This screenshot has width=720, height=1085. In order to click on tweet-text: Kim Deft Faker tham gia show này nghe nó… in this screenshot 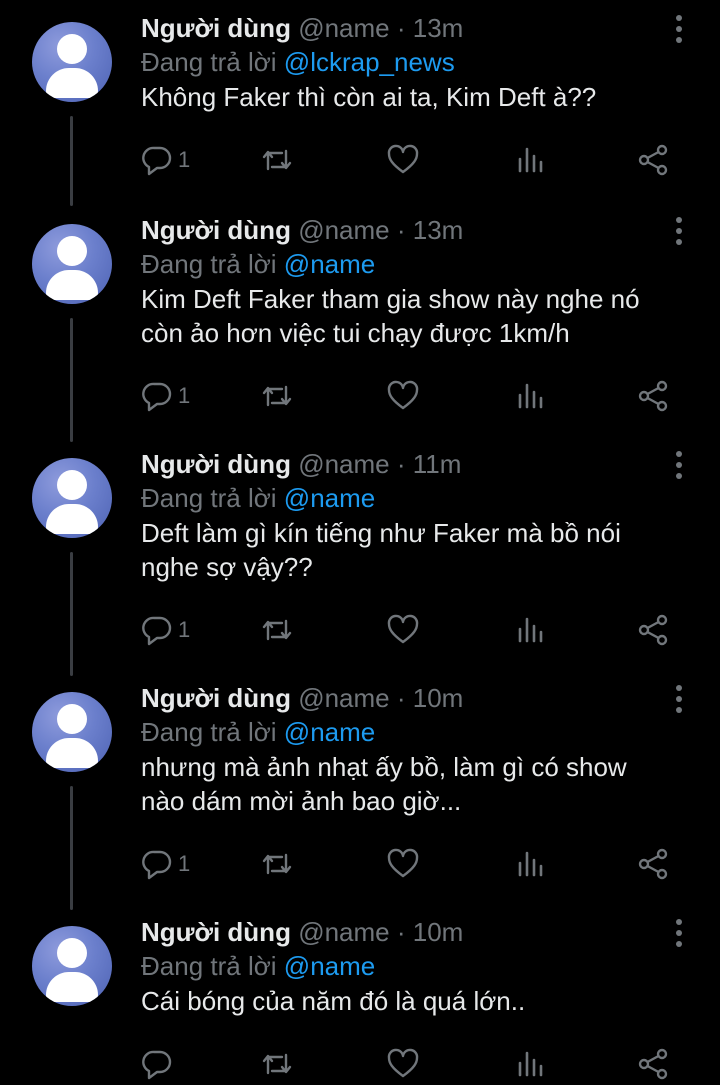, I will do `click(390, 316)`.